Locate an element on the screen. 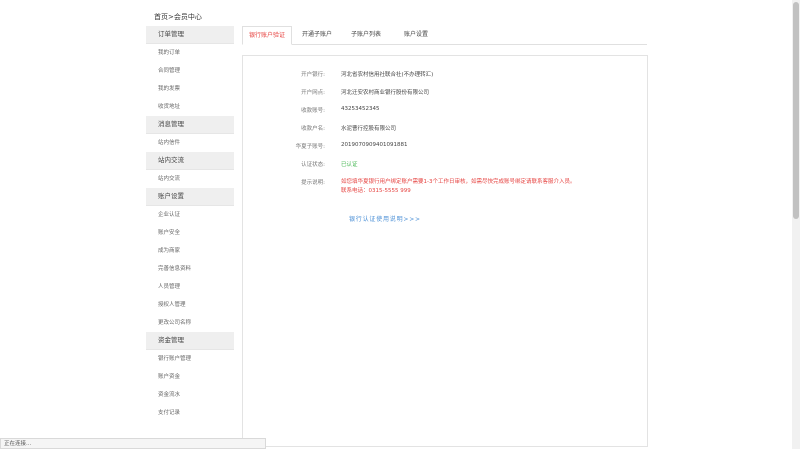 The height and width of the screenshot is (450, 800). sidebar-item-fund-flow: 资金流水 is located at coordinates (190, 395).